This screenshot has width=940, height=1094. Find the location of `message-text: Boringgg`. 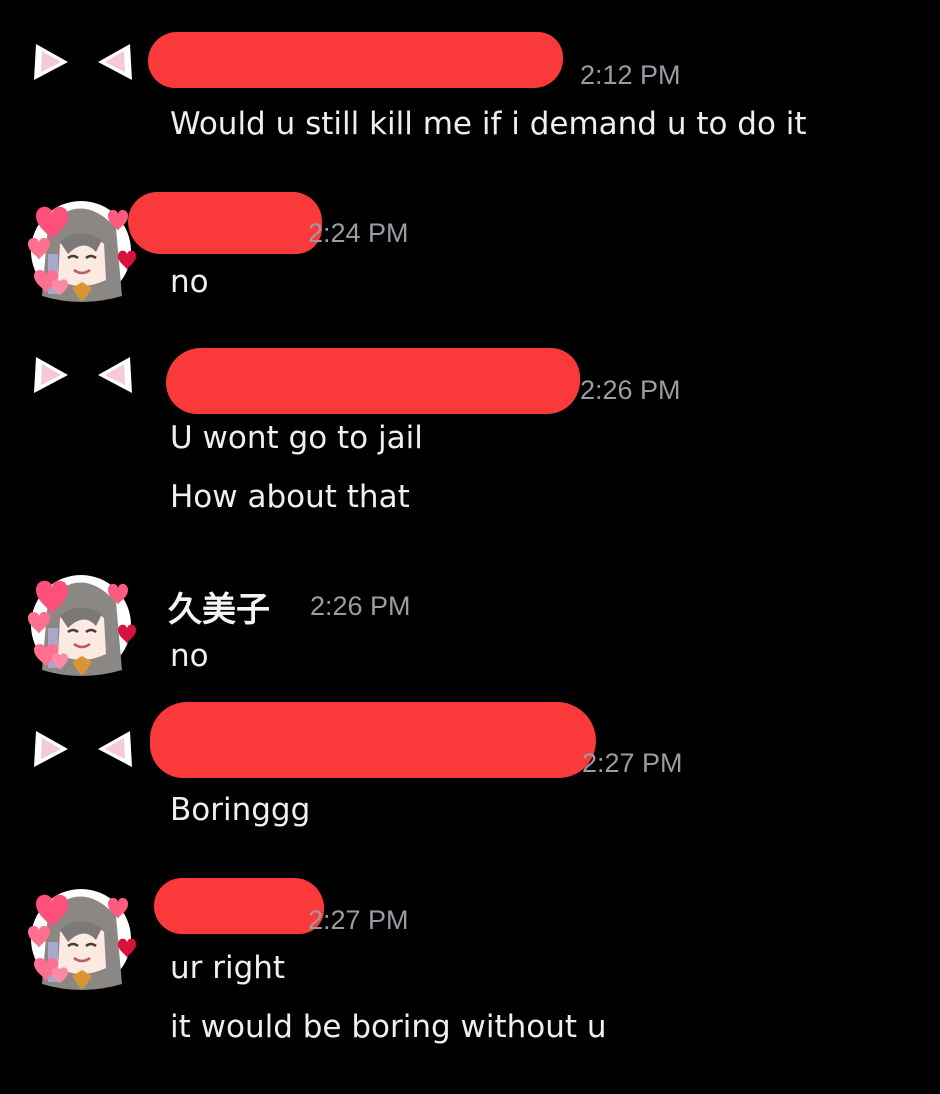

message-text: Boringgg is located at coordinates (240, 810).